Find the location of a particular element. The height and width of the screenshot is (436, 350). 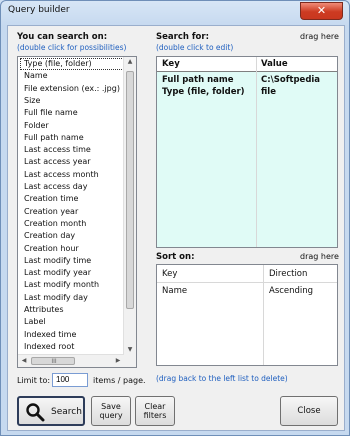

sort-col-key: Key is located at coordinates (169, 274).